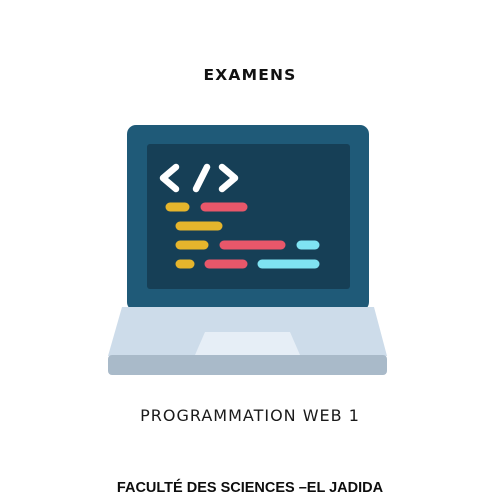 Image resolution: width=500 pixels, height=500 pixels. What do you see at coordinates (247, 343) in the screenshot?
I see `laptop-trackpad` at bounding box center [247, 343].